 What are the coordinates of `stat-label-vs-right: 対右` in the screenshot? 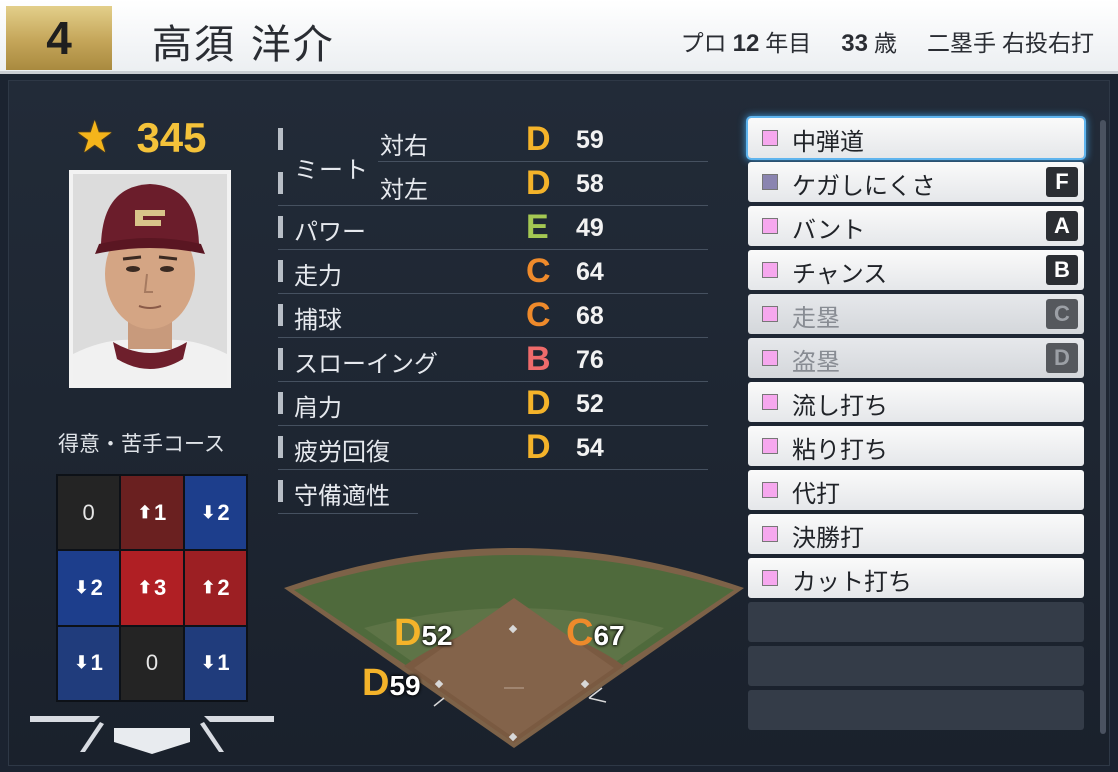 It's located at (404, 146).